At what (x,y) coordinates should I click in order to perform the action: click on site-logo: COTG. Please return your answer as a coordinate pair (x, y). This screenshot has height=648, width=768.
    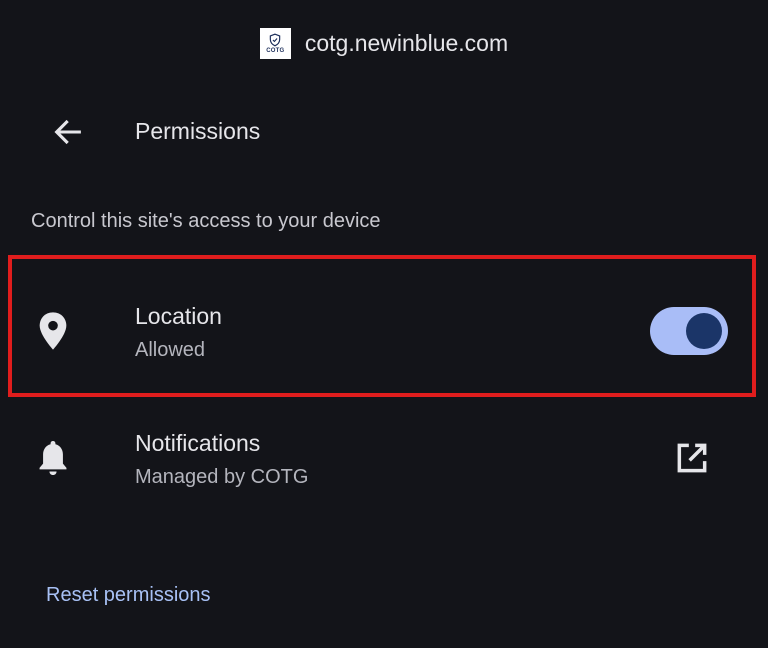
    Looking at the image, I should click on (275, 43).